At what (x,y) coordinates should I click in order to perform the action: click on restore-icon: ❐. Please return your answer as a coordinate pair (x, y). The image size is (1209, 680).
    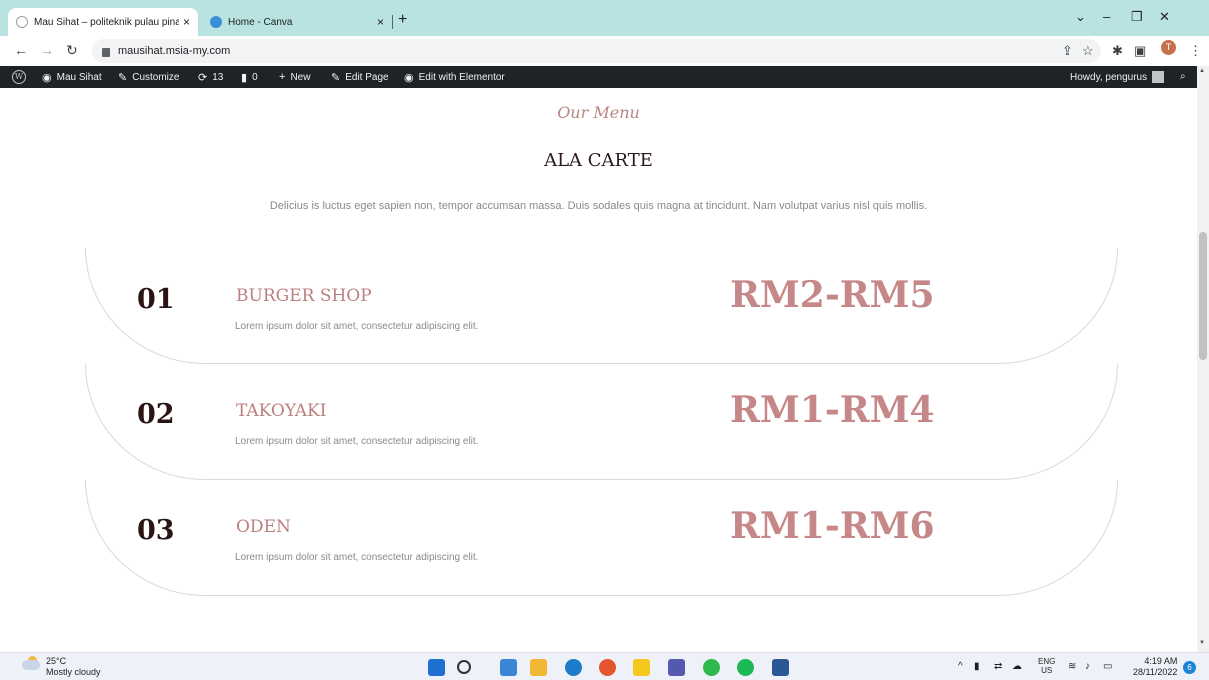
    Looking at the image, I should click on (1137, 17).